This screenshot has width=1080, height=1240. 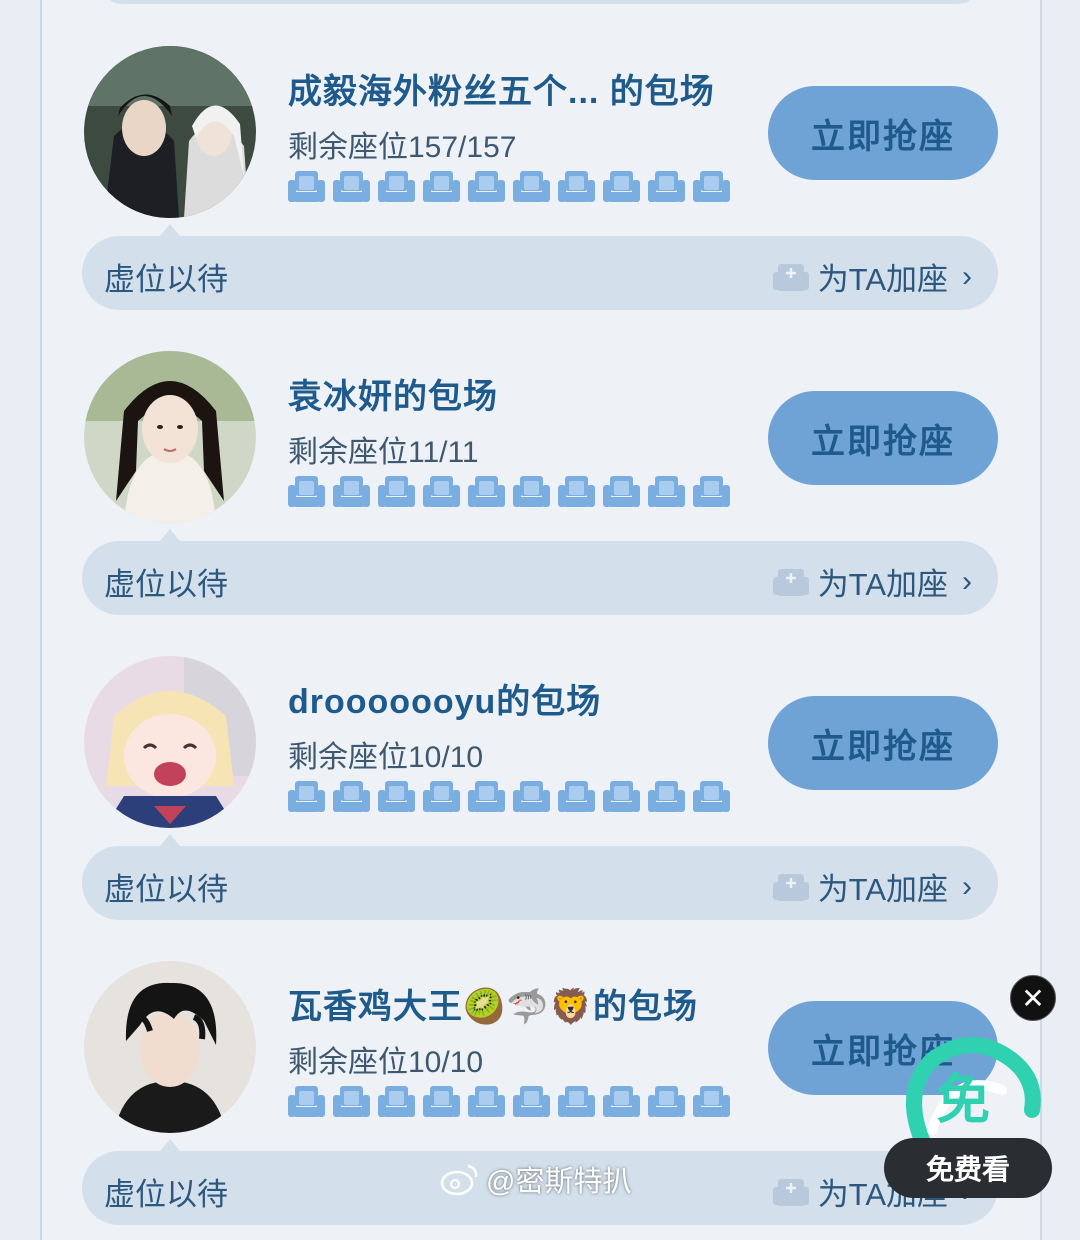 I want to click on screening-title: 袁冰妍的包场, so click(x=393, y=397).